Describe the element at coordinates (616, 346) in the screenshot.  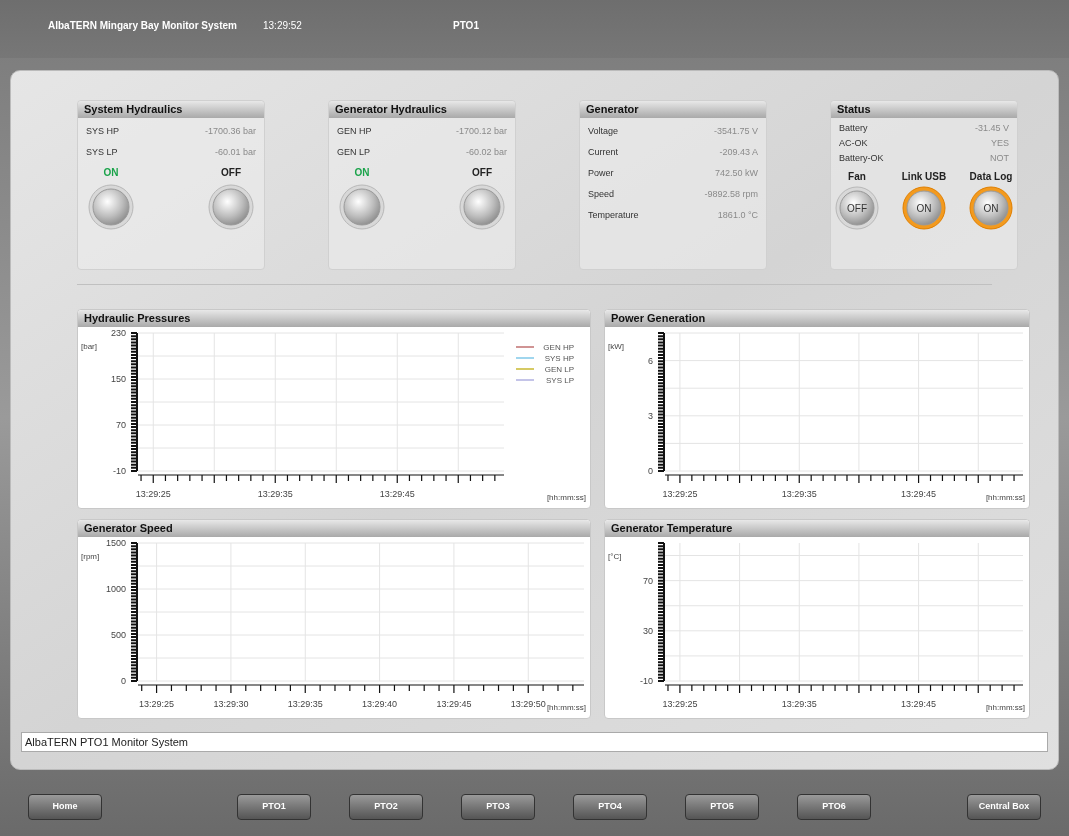
I see `y-axis-unit: [kW]` at that location.